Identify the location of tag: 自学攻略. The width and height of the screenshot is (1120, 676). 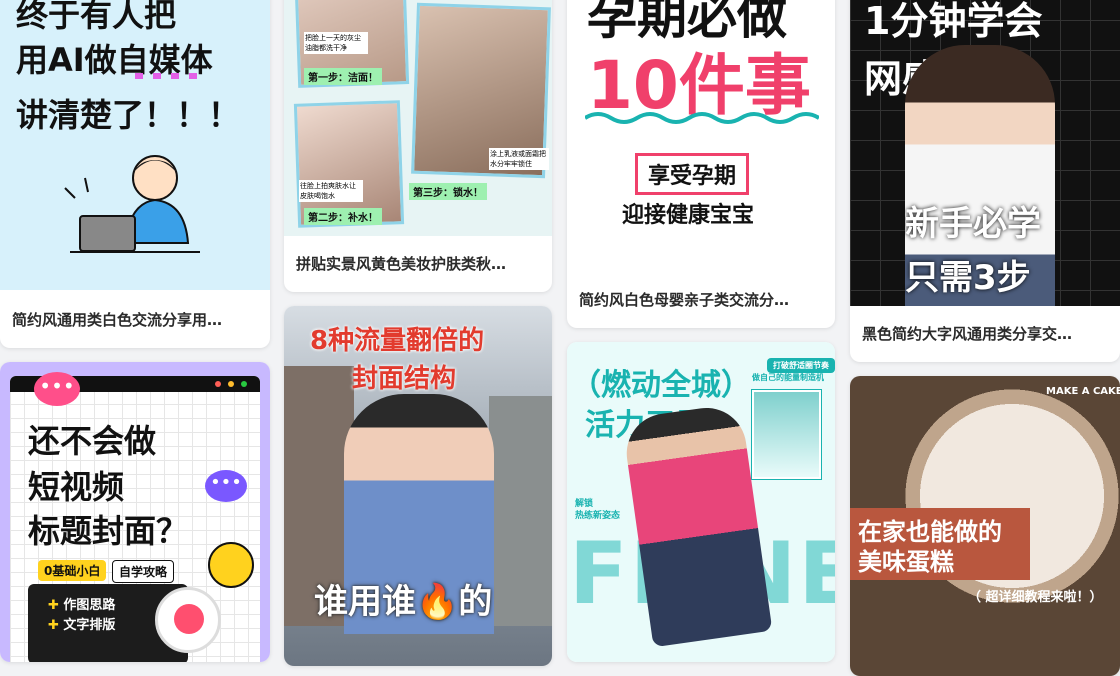
(143, 571).